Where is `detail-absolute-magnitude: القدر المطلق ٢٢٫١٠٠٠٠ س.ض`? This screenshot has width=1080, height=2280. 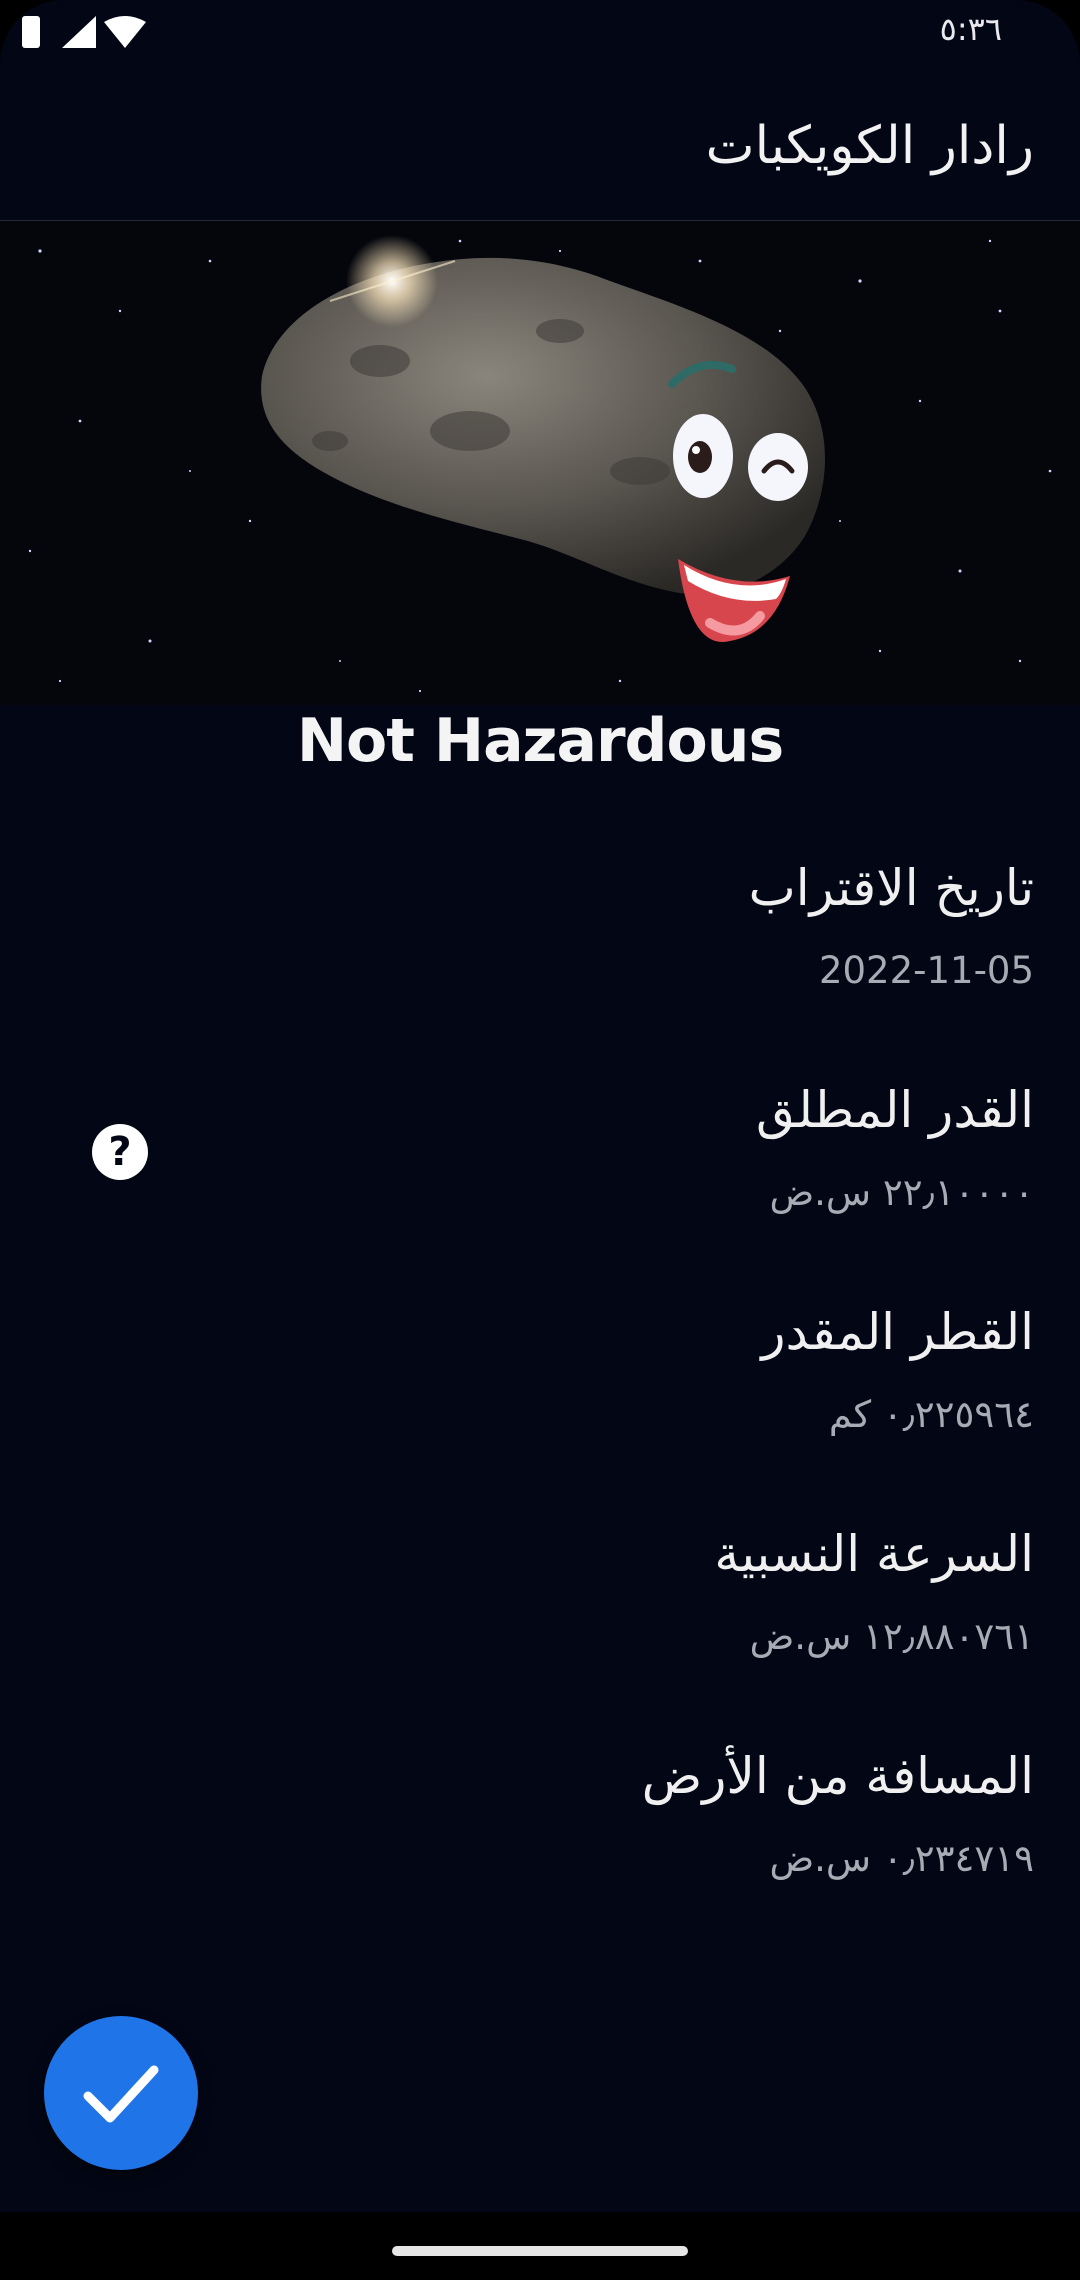
detail-absolute-magnitude: القدر المطلق ٢٢٫١٠٠٠٠ س.ض is located at coordinates (895, 1148).